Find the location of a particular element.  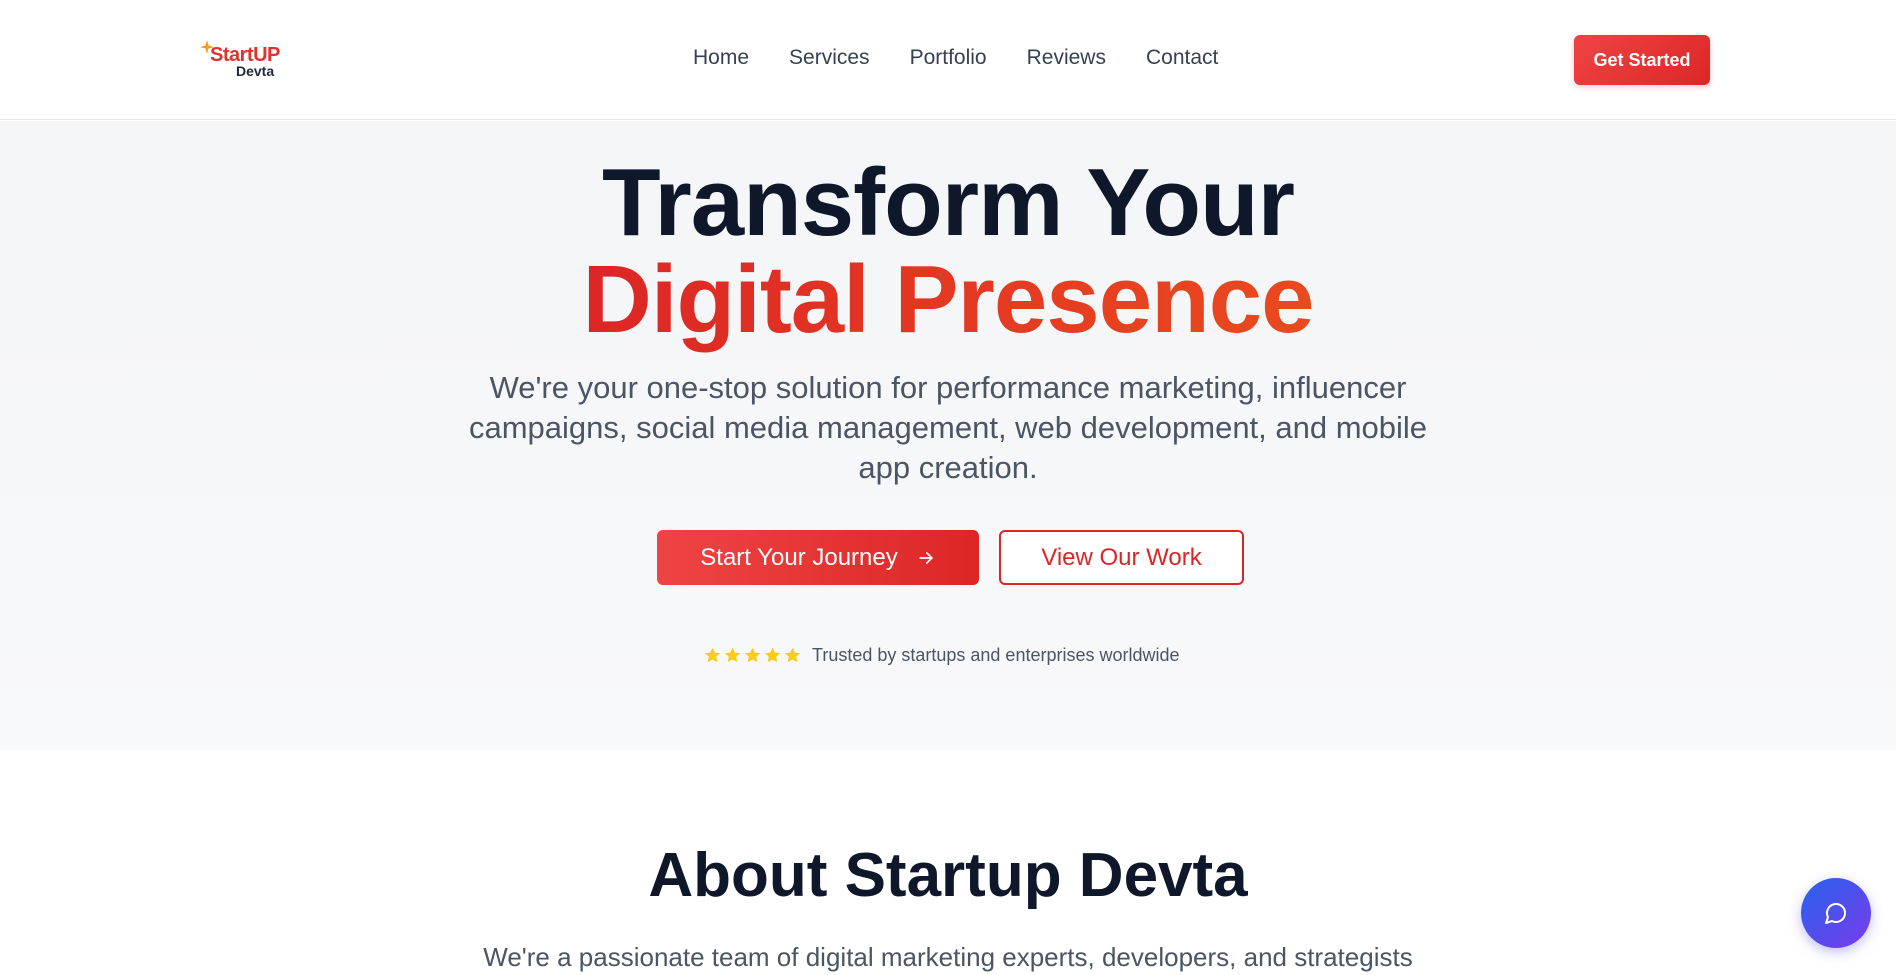

start-journey-label: Start Your Journey is located at coordinates (799, 557).